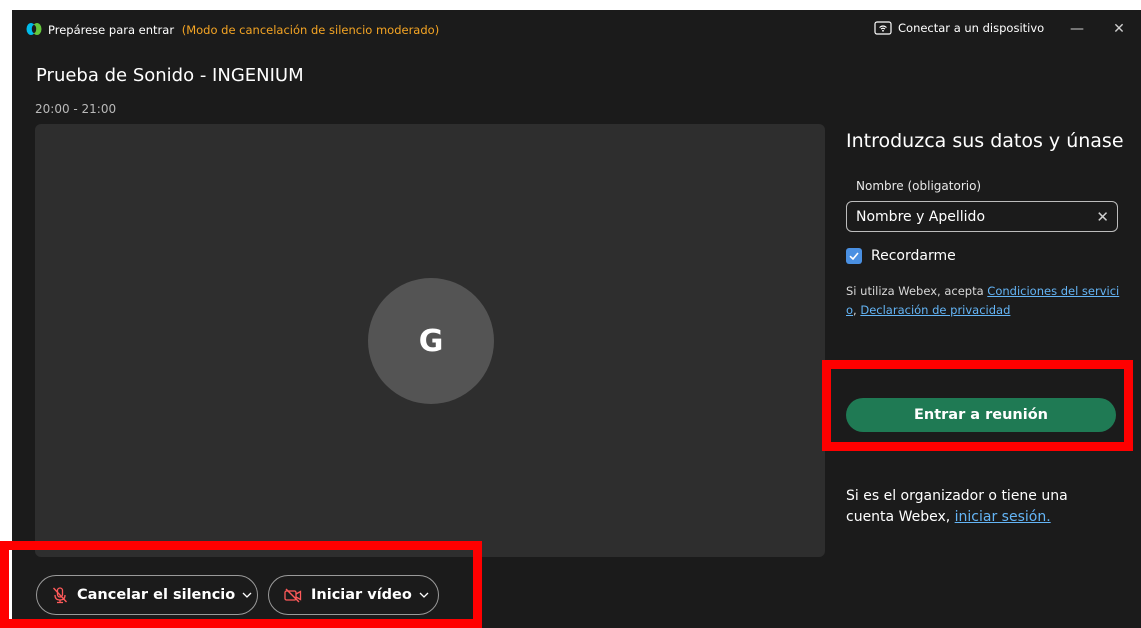 The image size is (1141, 628). What do you see at coordinates (76, 109) in the screenshot?
I see `meeting-time: 20:00 - 21:00` at bounding box center [76, 109].